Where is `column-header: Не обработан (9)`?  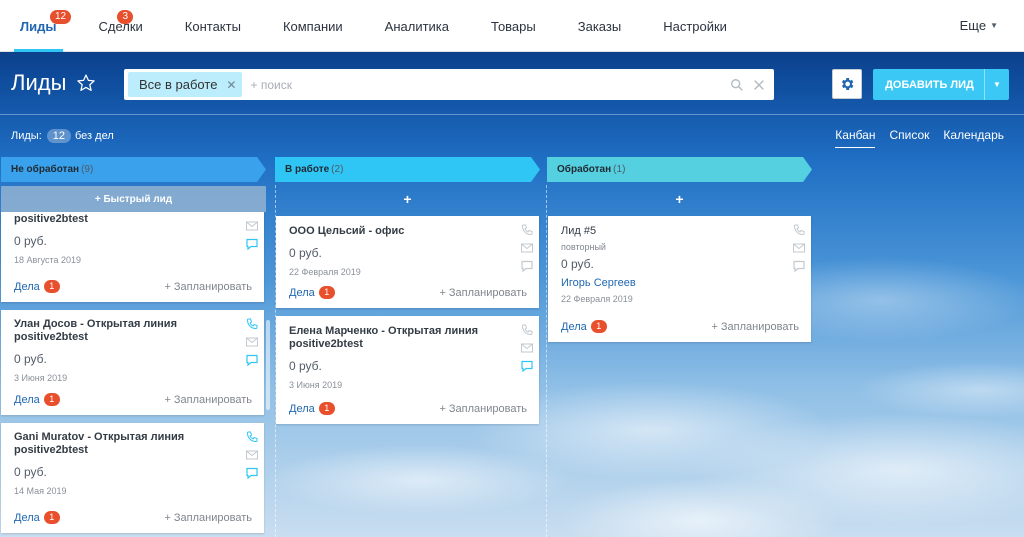 column-header: Не обработан (9) is located at coordinates (133, 169).